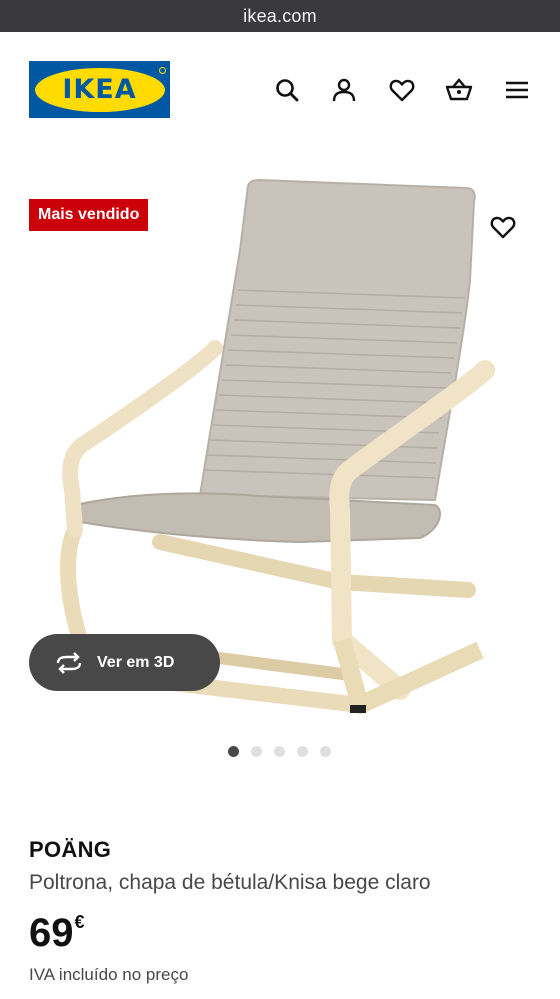 Image resolution: width=560 pixels, height=999 pixels. I want to click on product-price: 69 €, so click(57, 933).